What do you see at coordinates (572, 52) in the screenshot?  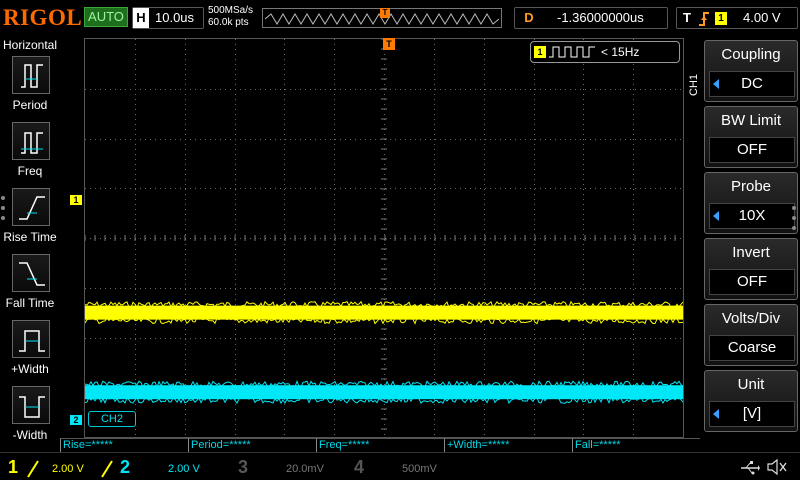 I see `square-wave-icon` at bounding box center [572, 52].